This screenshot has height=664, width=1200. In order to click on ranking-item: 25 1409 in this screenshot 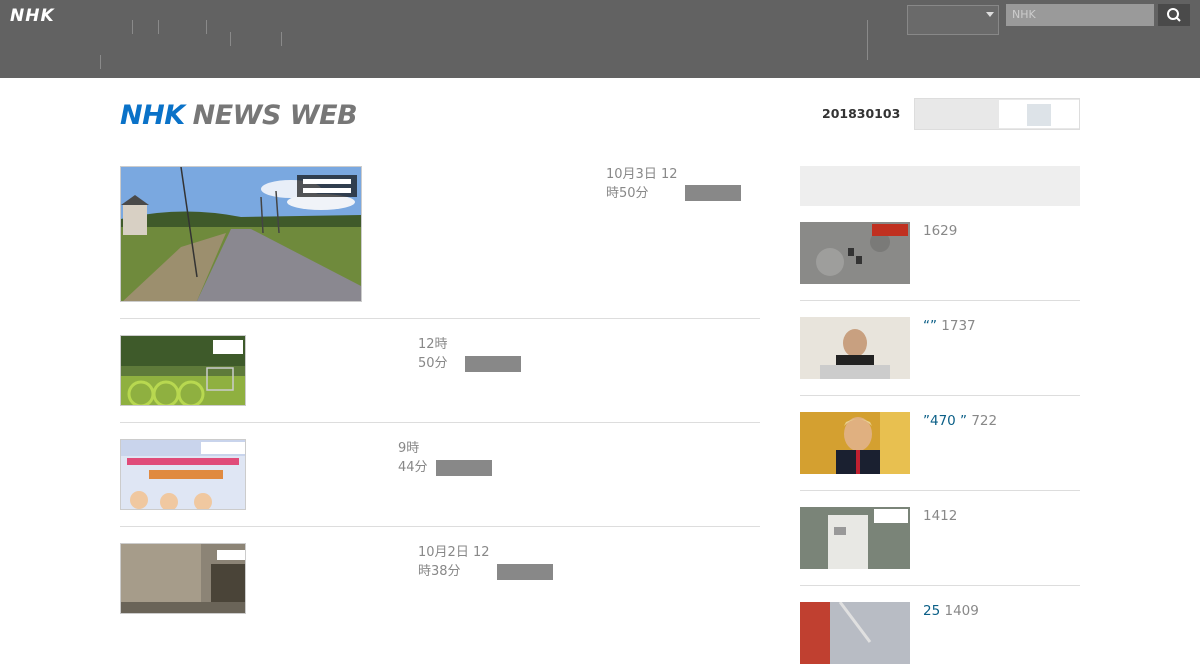, I will do `click(1003, 611)`.